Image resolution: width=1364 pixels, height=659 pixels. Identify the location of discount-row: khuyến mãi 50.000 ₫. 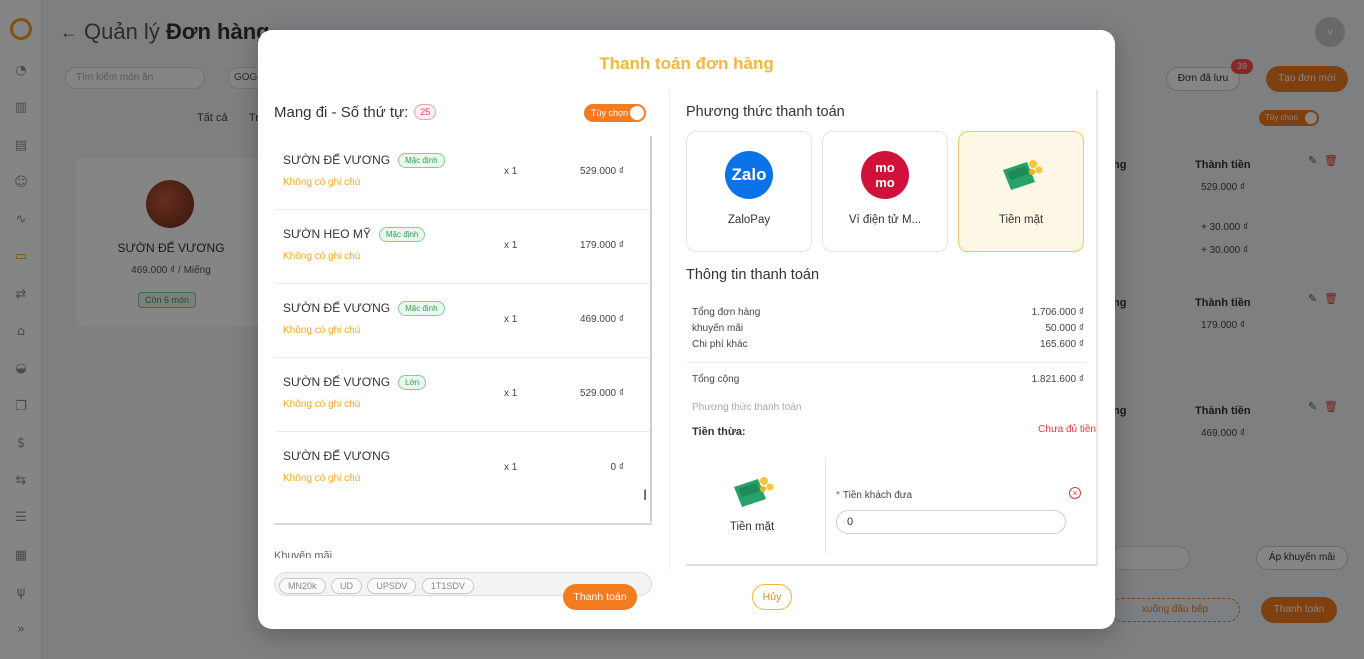
(888, 328).